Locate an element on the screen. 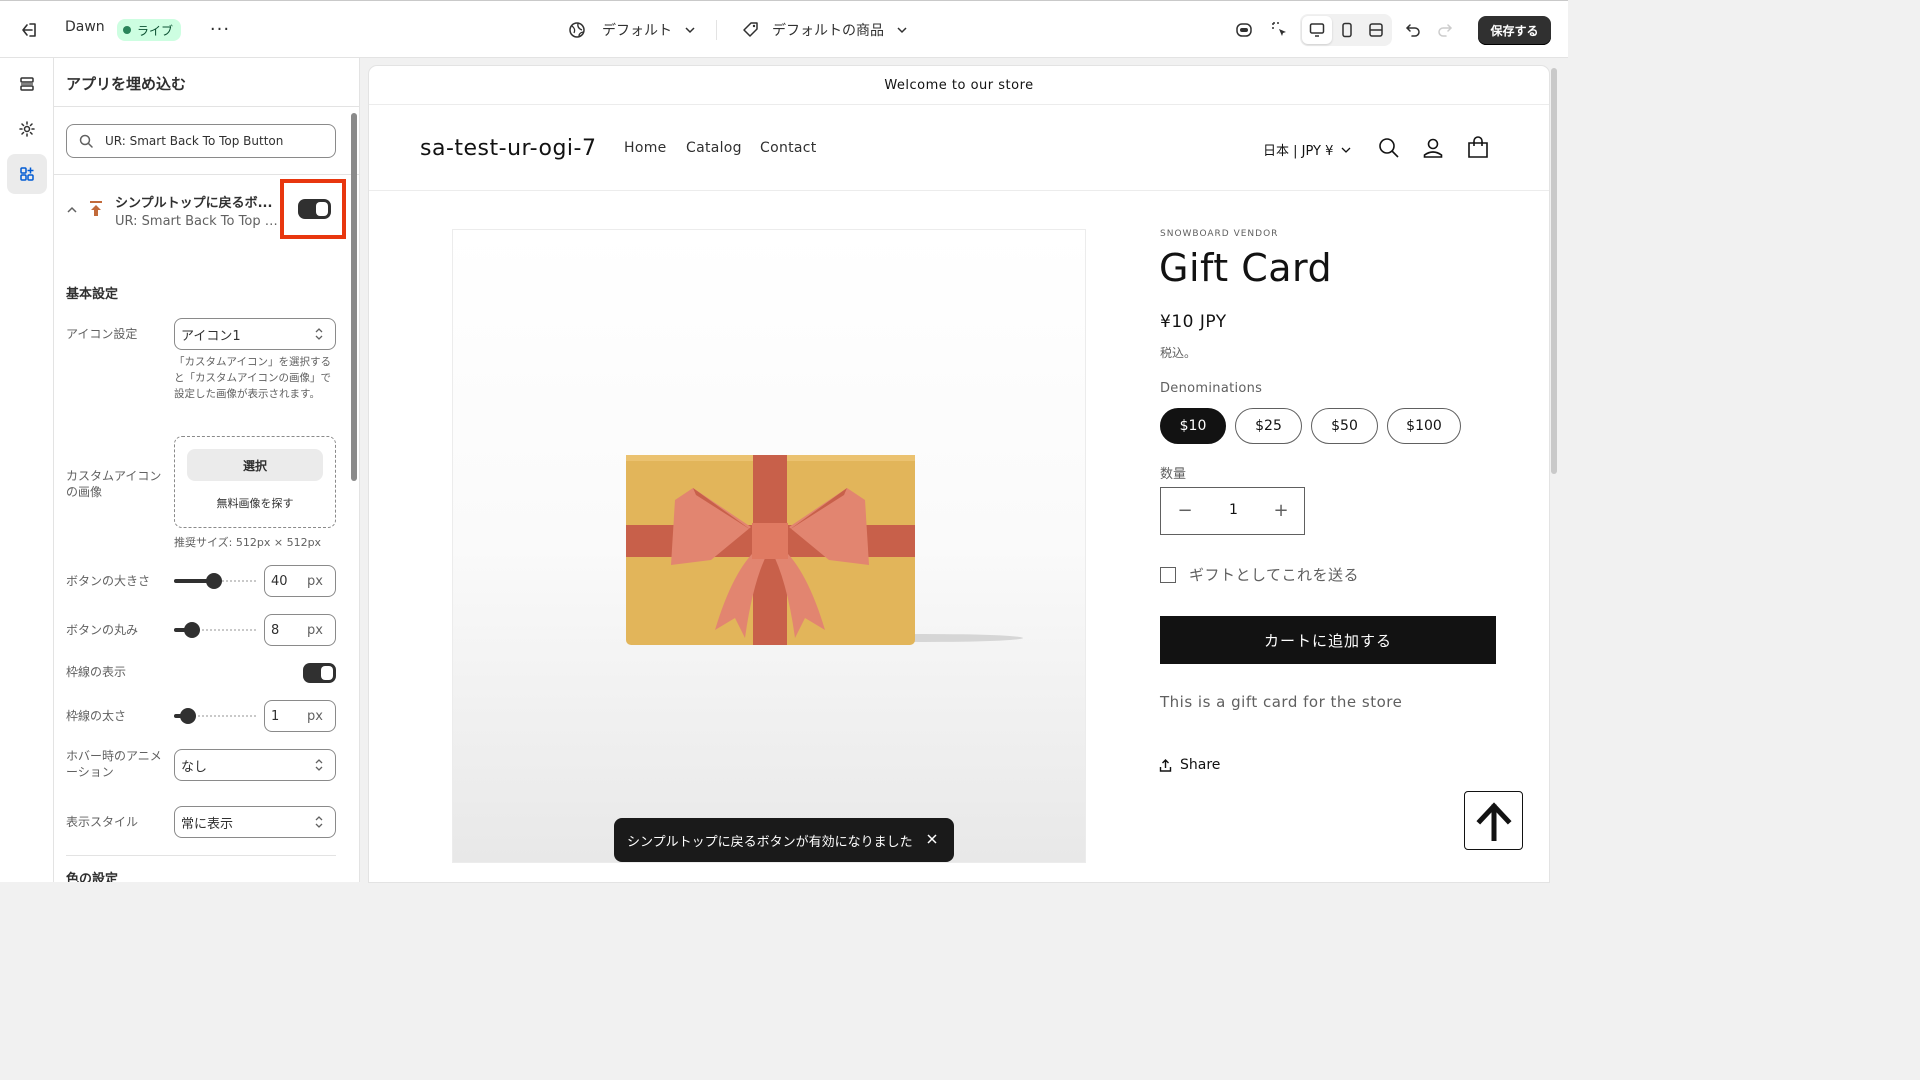  left-rail is located at coordinates (27, 470).